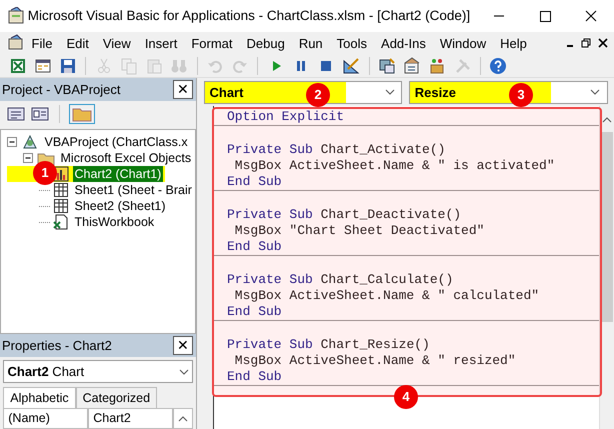 This screenshot has width=614, height=429. Describe the element at coordinates (352, 44) in the screenshot. I see `menu-item: Tools` at that location.